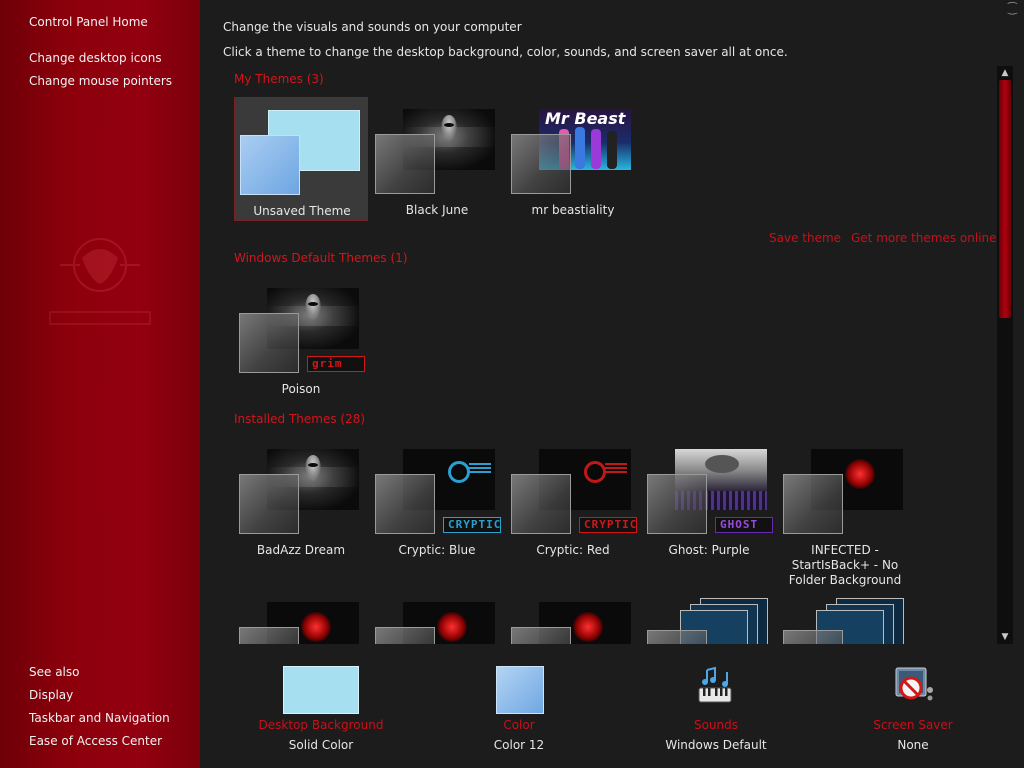 The image size is (1024, 768). I want to click on taskbar-navigation-link: Taskbar and Navigation, so click(99, 718).